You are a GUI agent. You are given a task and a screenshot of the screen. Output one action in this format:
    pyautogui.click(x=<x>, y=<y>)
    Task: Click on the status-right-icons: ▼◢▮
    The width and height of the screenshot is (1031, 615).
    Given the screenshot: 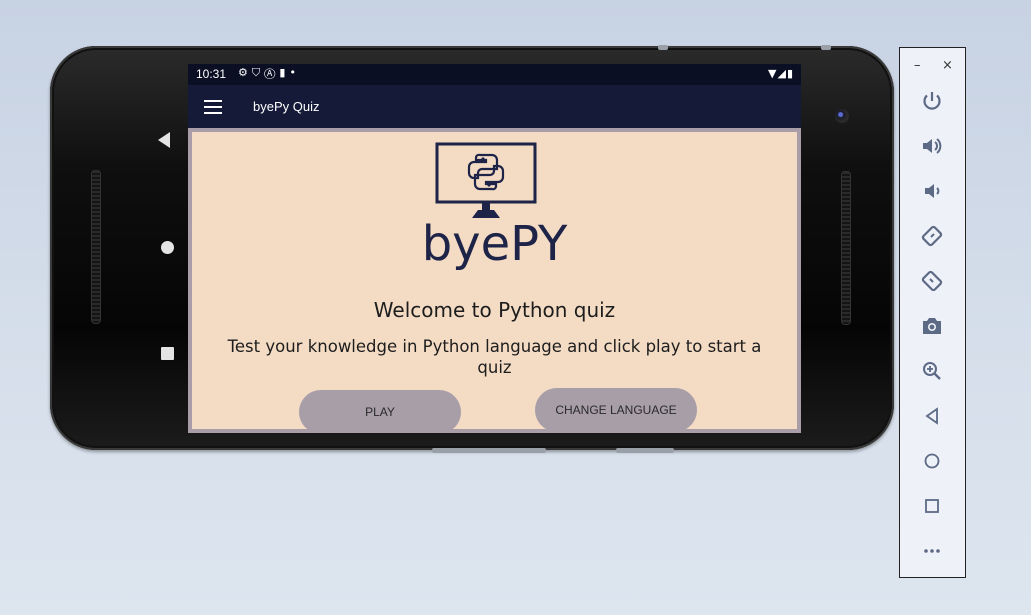 What is the action you would take?
    pyautogui.click(x=781, y=73)
    